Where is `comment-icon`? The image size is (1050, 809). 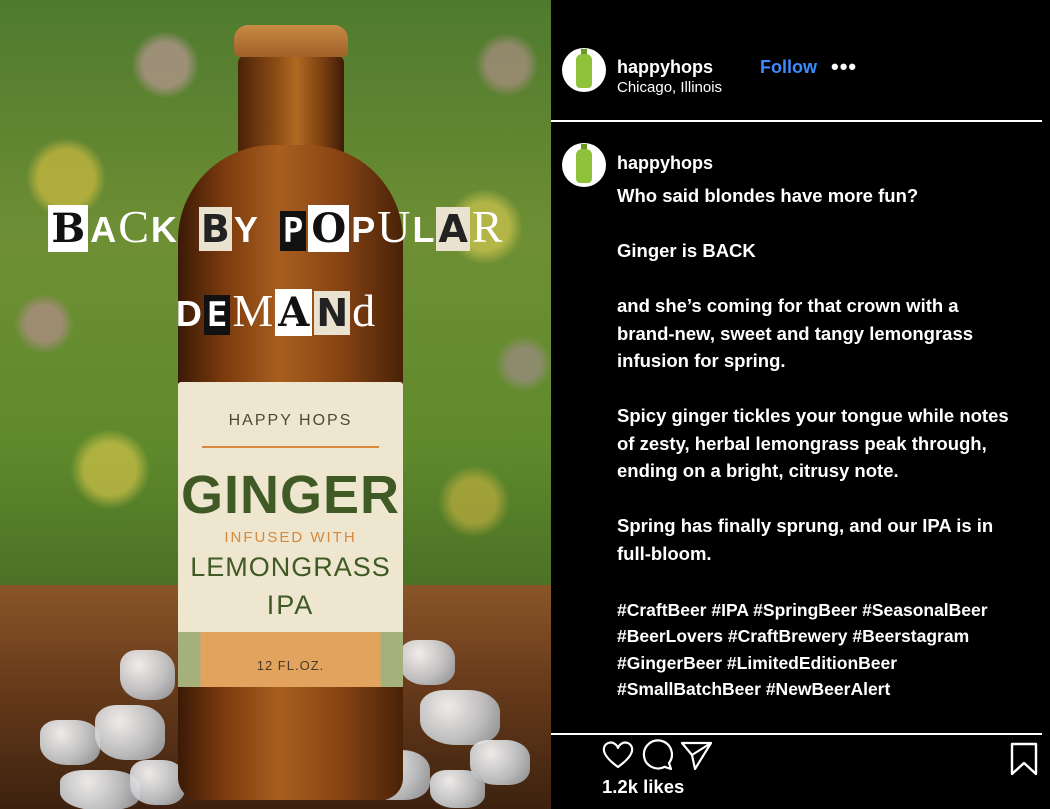 comment-icon is located at coordinates (657, 755).